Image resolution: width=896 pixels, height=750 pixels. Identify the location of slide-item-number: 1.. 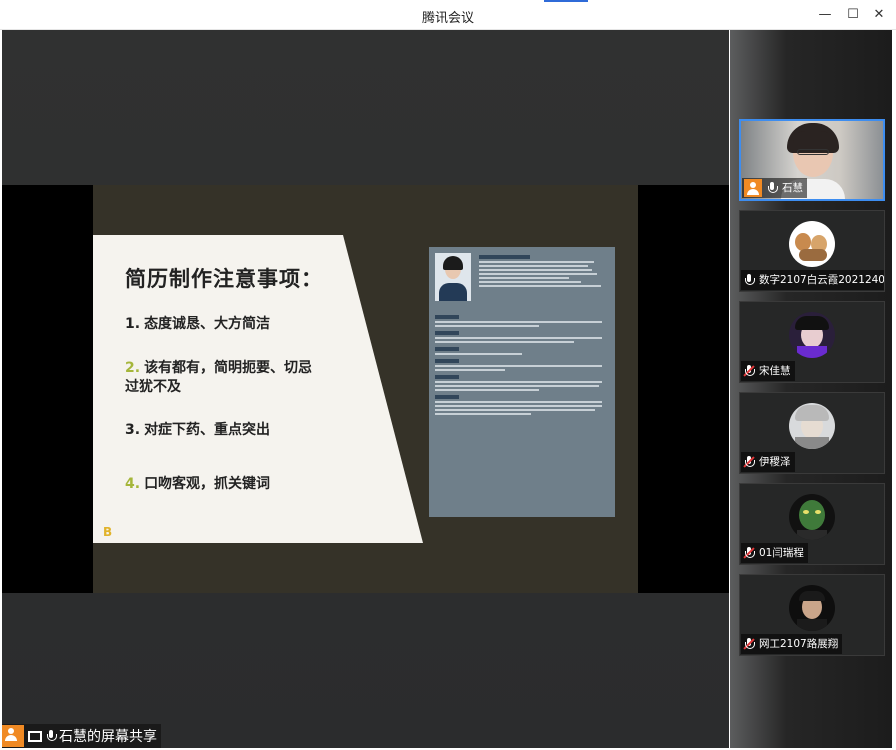
(133, 324).